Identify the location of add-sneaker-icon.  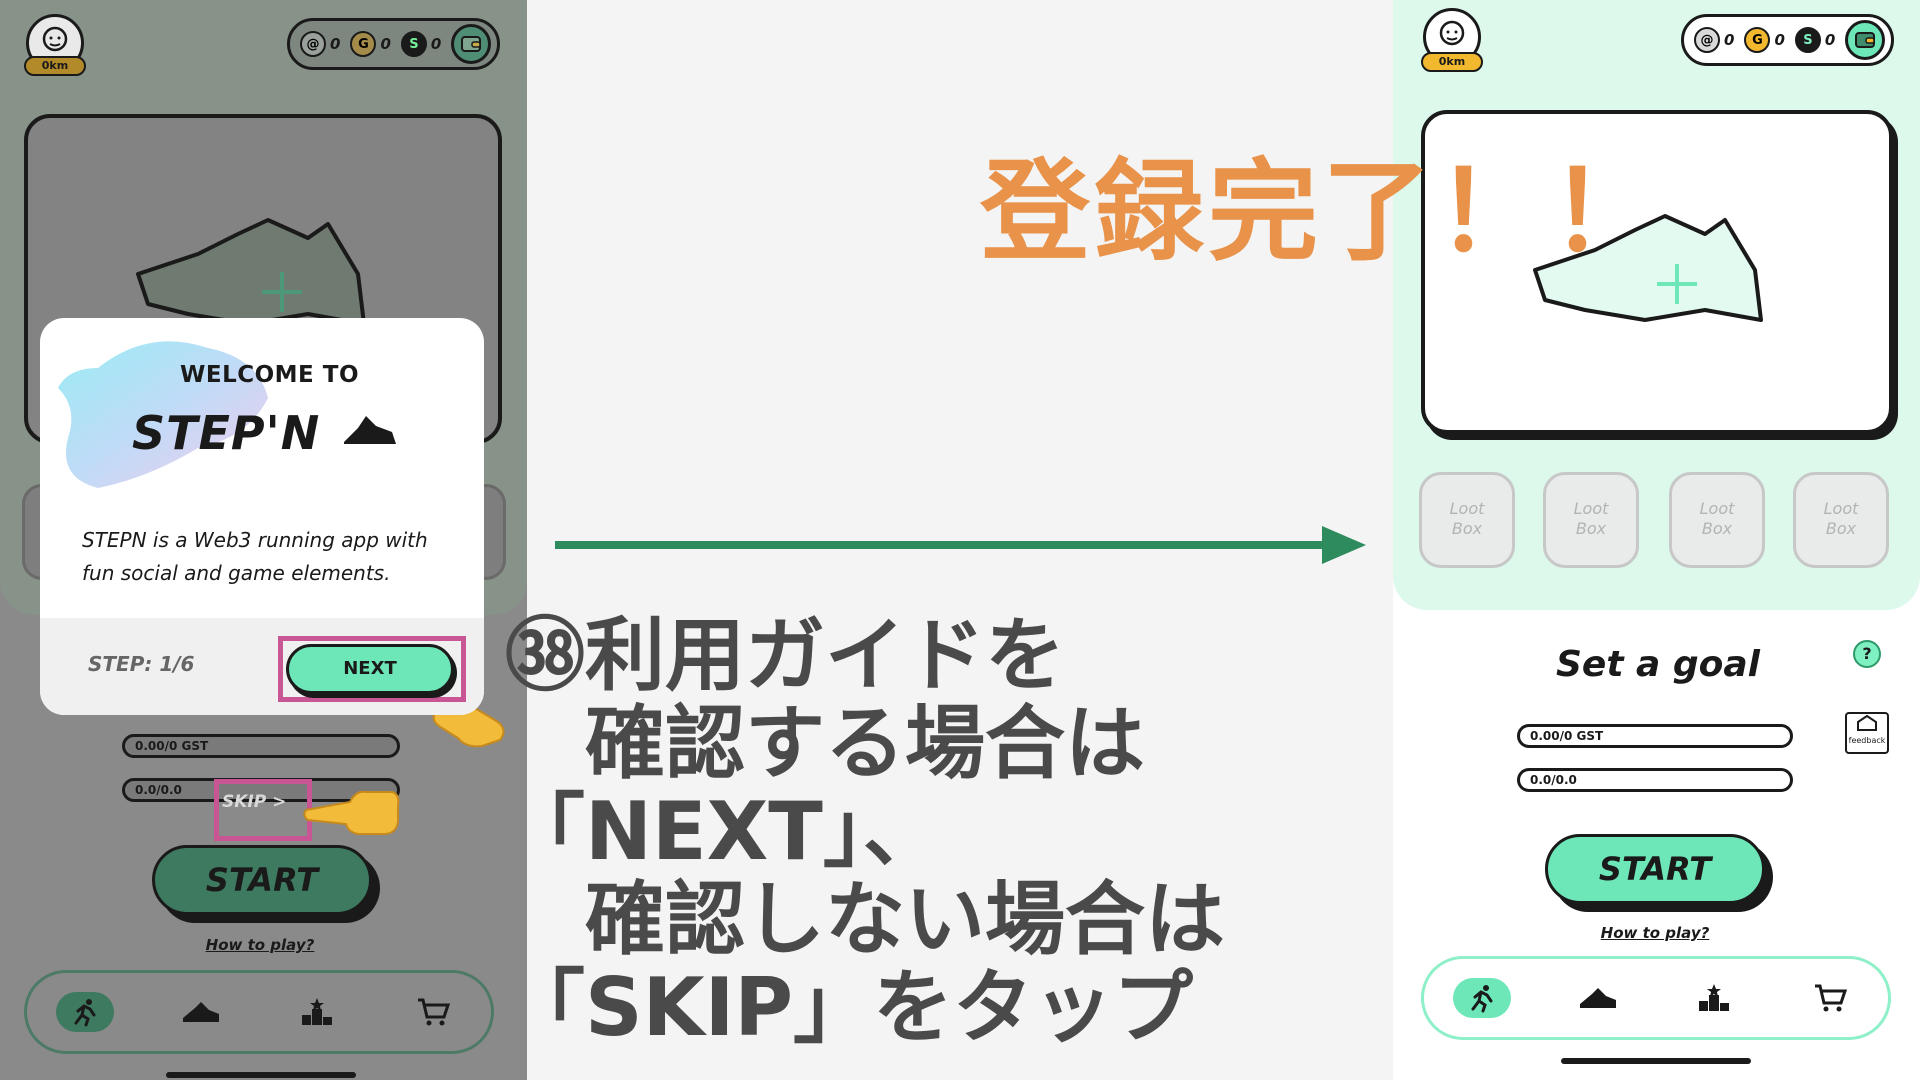
(282, 292).